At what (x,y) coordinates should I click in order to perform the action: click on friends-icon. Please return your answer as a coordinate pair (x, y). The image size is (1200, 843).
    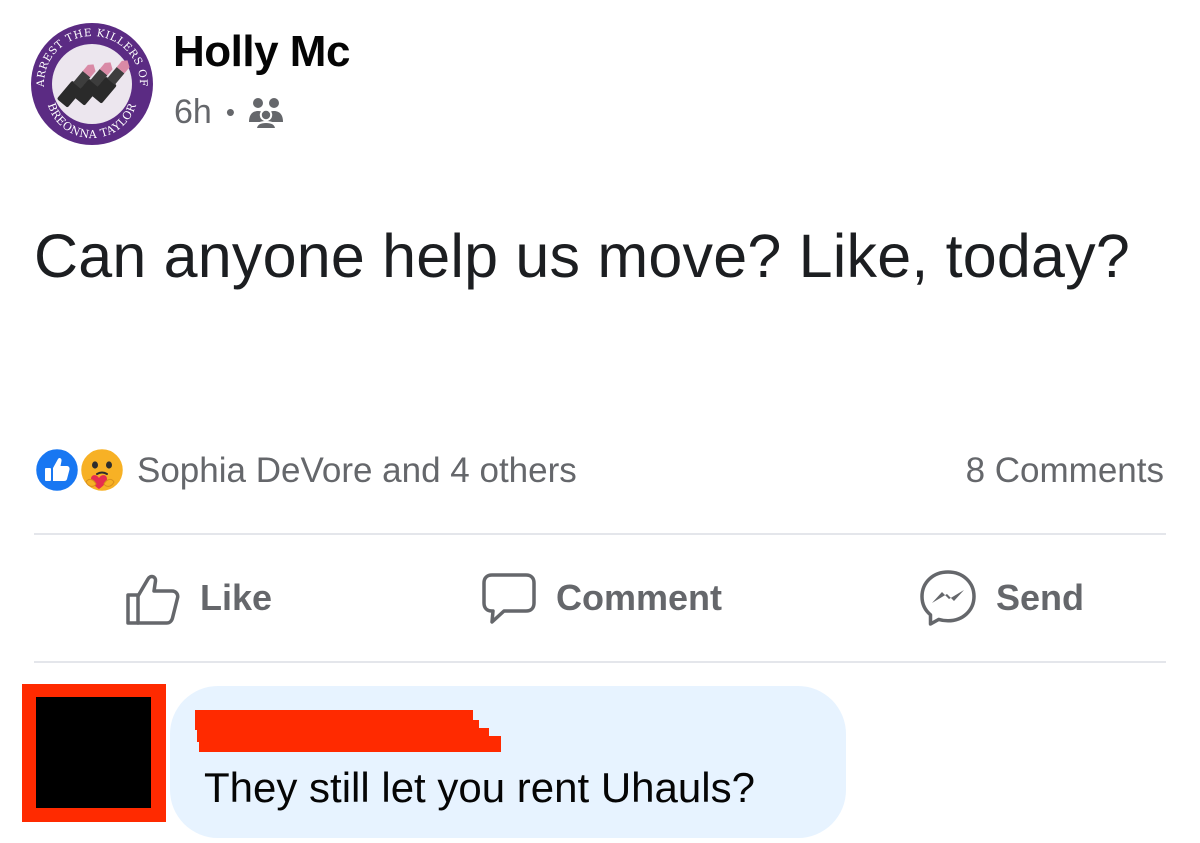
    Looking at the image, I should click on (266, 112).